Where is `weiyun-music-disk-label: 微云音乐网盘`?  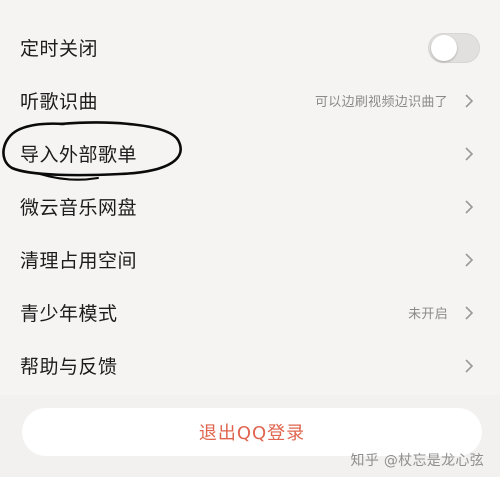 weiyun-music-disk-label: 微云音乐网盘 is located at coordinates (79, 208).